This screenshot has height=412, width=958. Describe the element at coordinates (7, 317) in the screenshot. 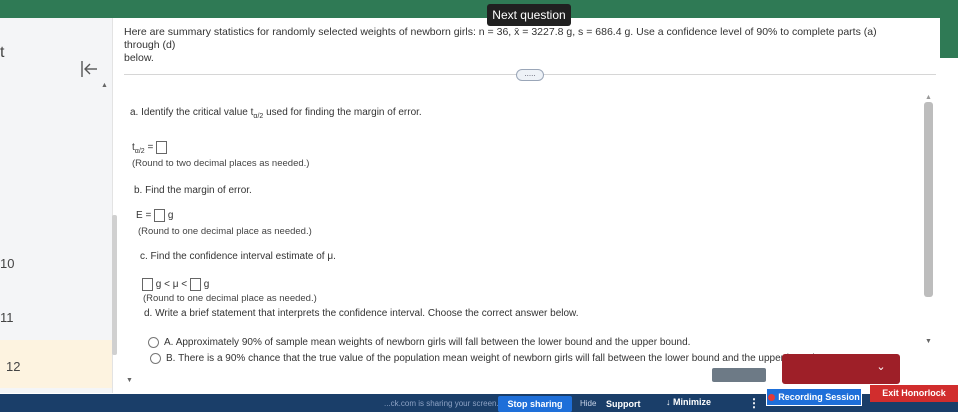

I see `nav-item-11: 11` at that location.